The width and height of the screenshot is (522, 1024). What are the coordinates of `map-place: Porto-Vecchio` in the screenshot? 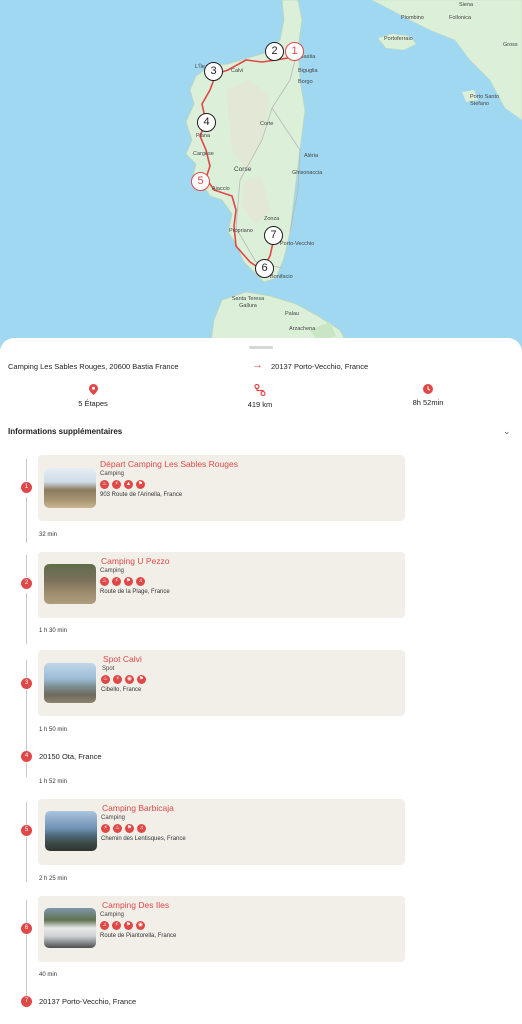 It's located at (297, 244).